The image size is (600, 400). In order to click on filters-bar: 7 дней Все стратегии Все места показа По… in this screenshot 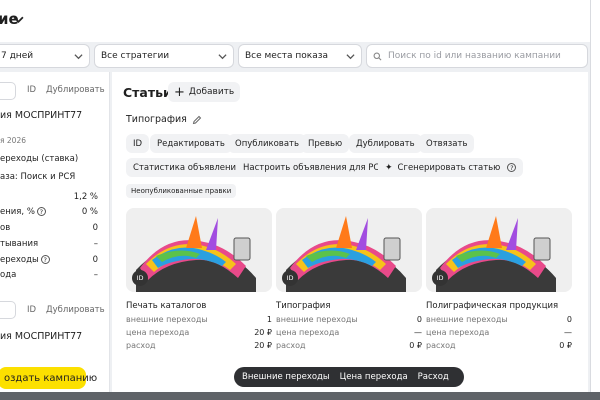, I will do `click(295, 57)`.